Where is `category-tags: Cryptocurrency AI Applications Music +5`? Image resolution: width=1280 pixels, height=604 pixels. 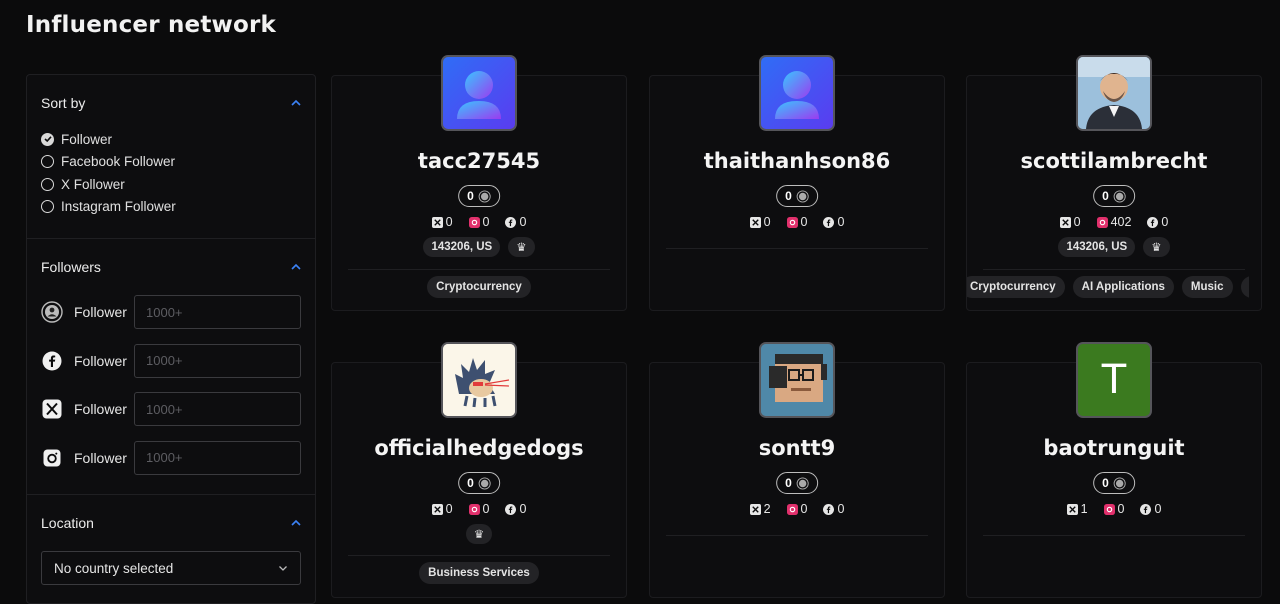
category-tags: Cryptocurrency AI Applications Music +5 is located at coordinates (1108, 287).